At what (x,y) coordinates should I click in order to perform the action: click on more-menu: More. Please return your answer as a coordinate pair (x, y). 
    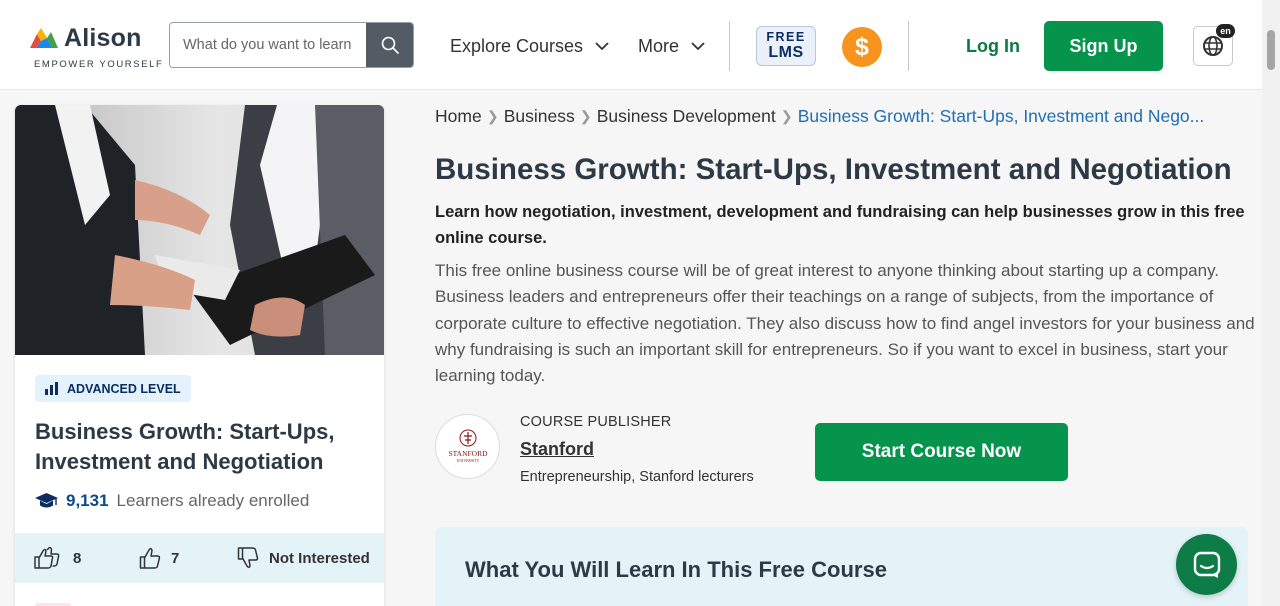
    Looking at the image, I should click on (671, 46).